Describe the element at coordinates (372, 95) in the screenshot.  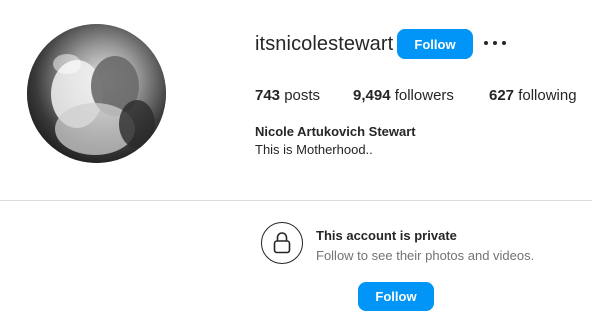
I see `followers-count: 9,494` at that location.